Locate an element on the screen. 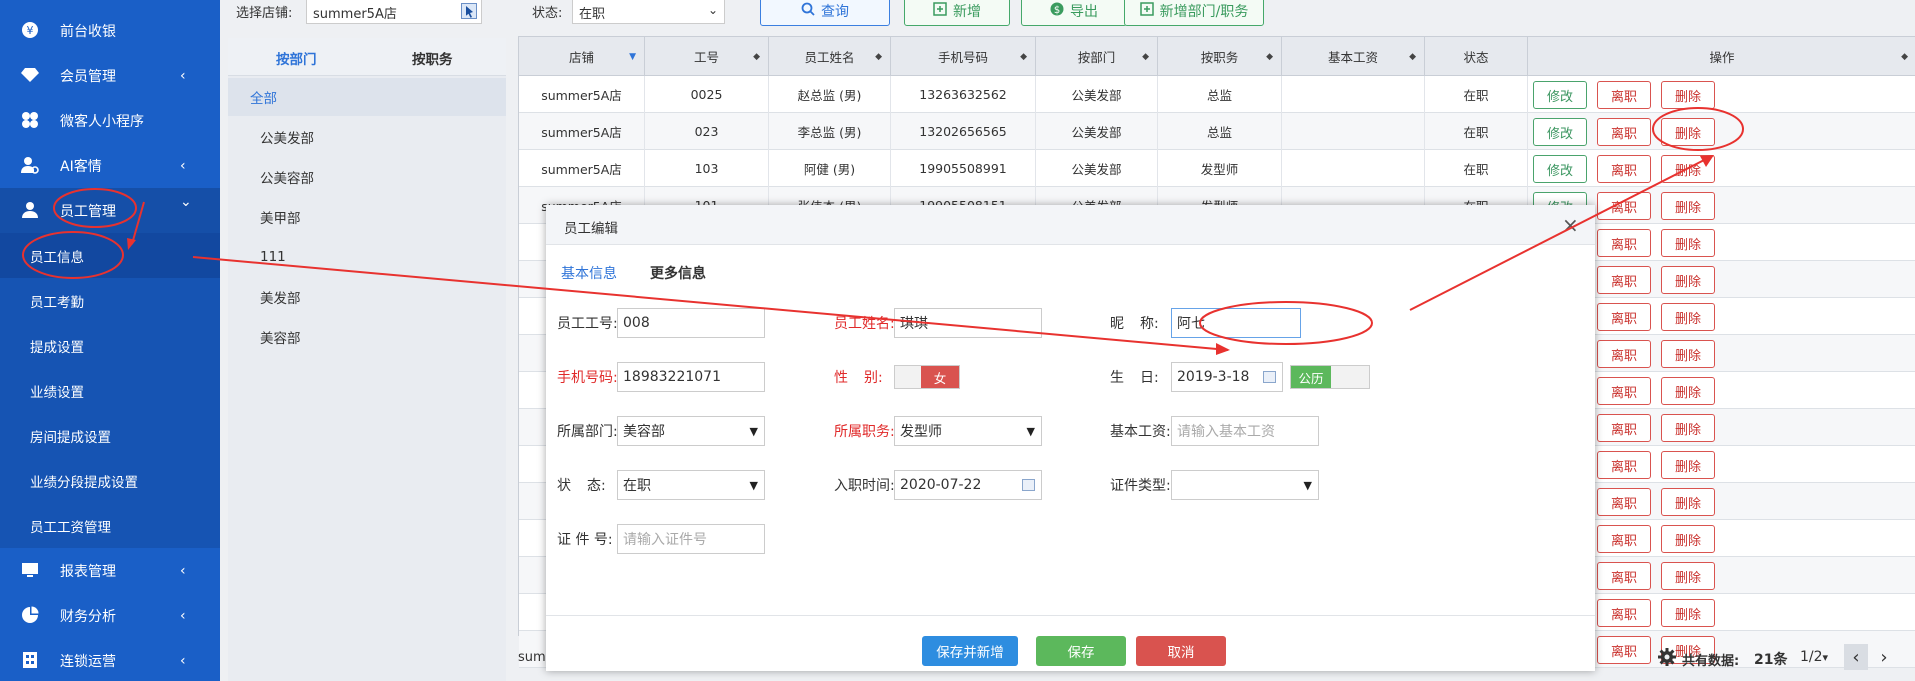 This screenshot has width=1915, height=681. column-header-phone: 手机号码 ◆ is located at coordinates (963, 56).